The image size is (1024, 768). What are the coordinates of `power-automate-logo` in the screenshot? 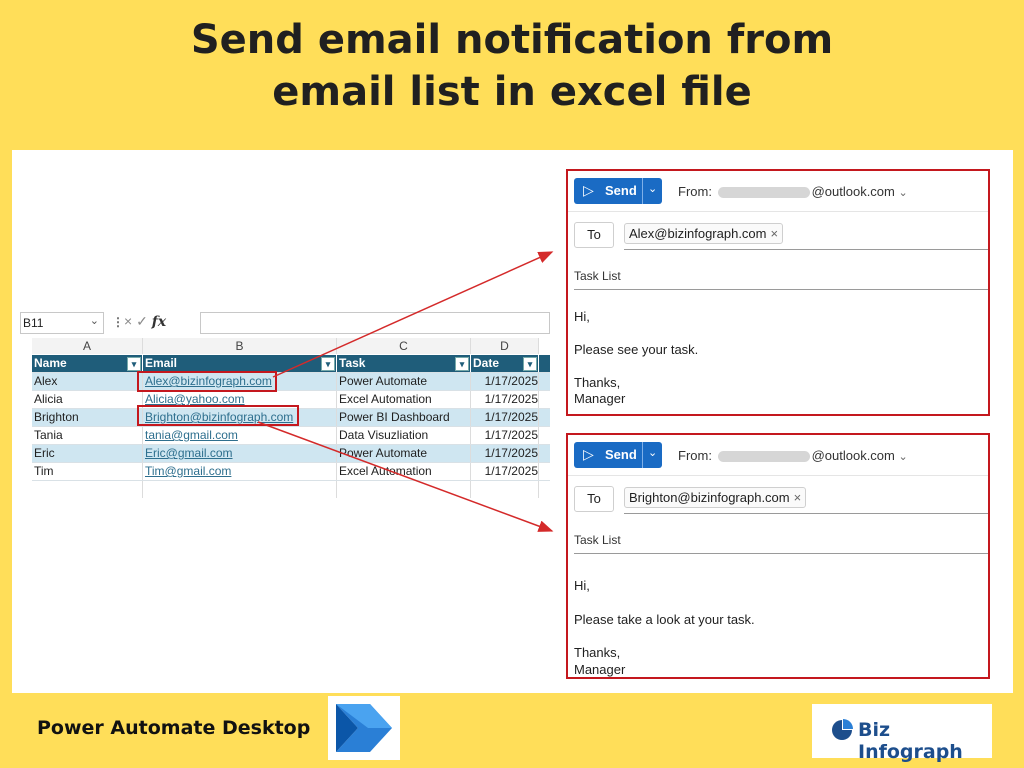 It's located at (364, 728).